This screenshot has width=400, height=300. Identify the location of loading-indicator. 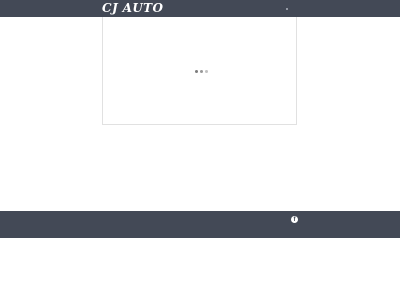
(201, 71).